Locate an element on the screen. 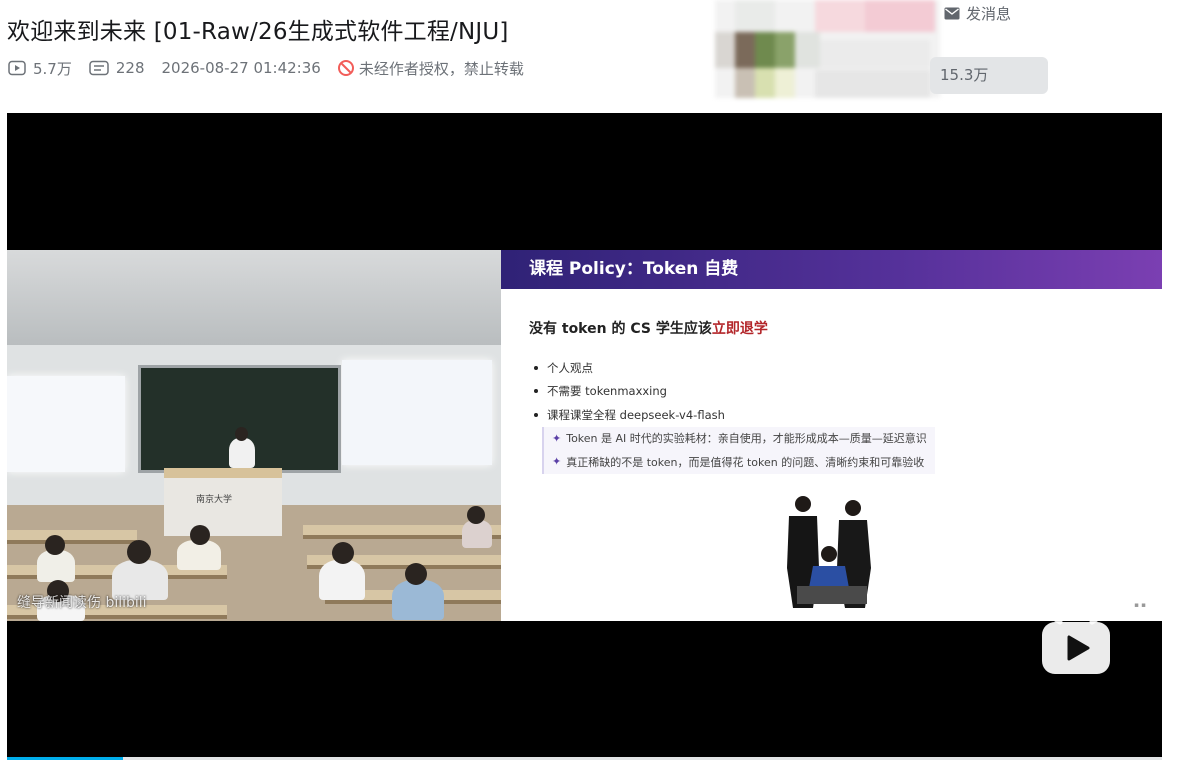 Image resolution: width=1183 pixels, height=769 pixels. slide-bullet: 个人观点 is located at coordinates (734, 368).